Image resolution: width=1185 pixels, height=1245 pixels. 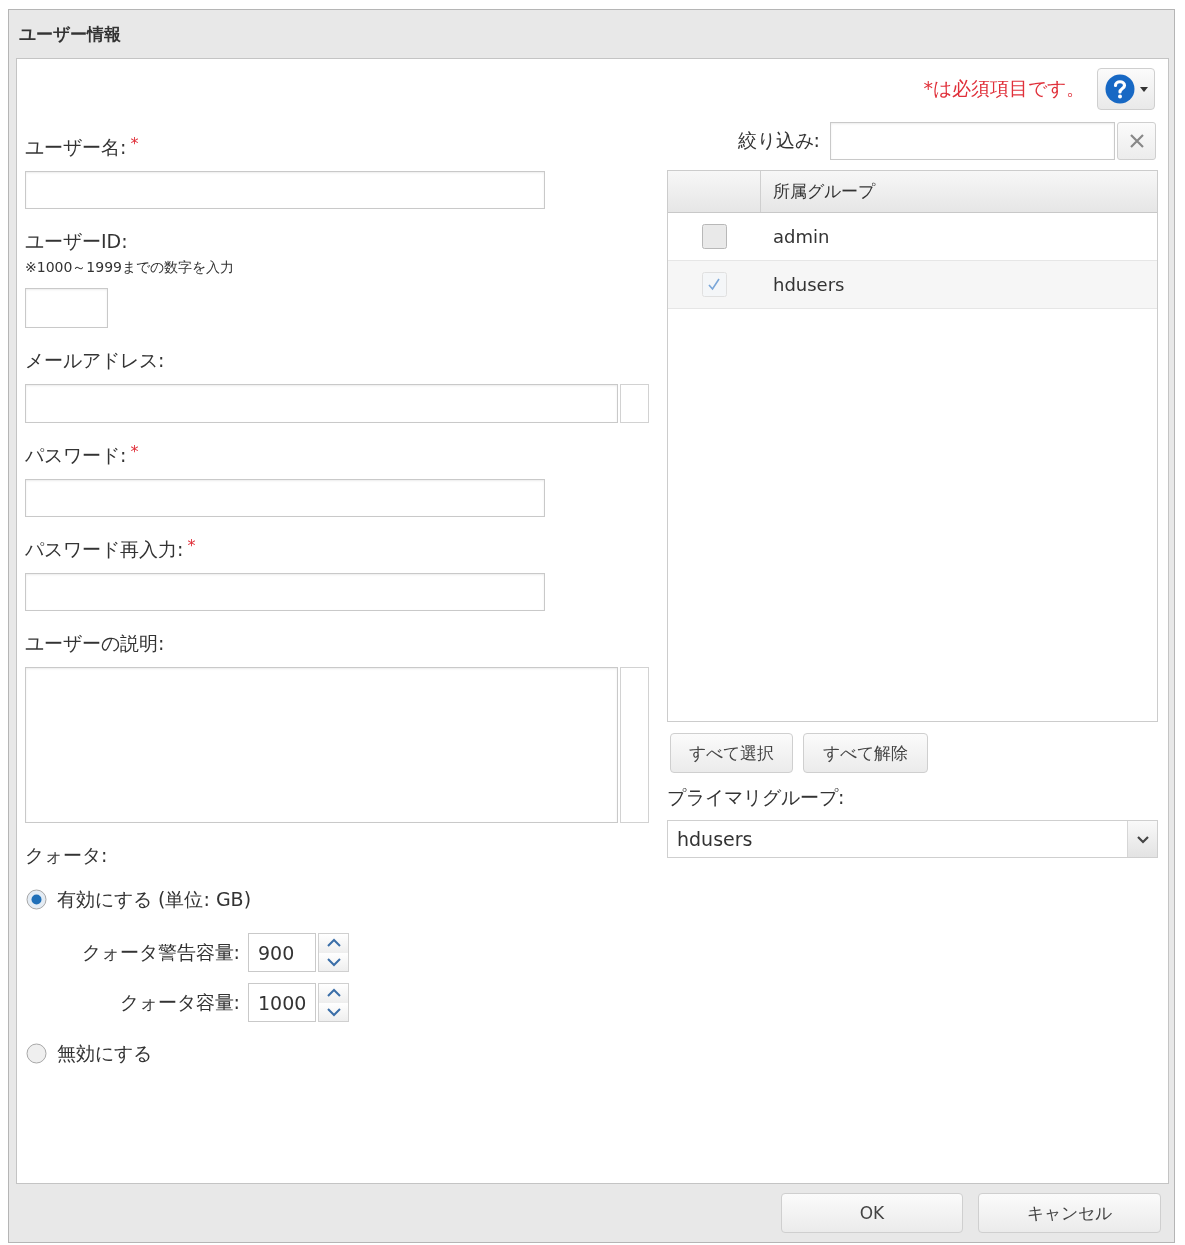 What do you see at coordinates (1143, 89) in the screenshot?
I see `caret-icon` at bounding box center [1143, 89].